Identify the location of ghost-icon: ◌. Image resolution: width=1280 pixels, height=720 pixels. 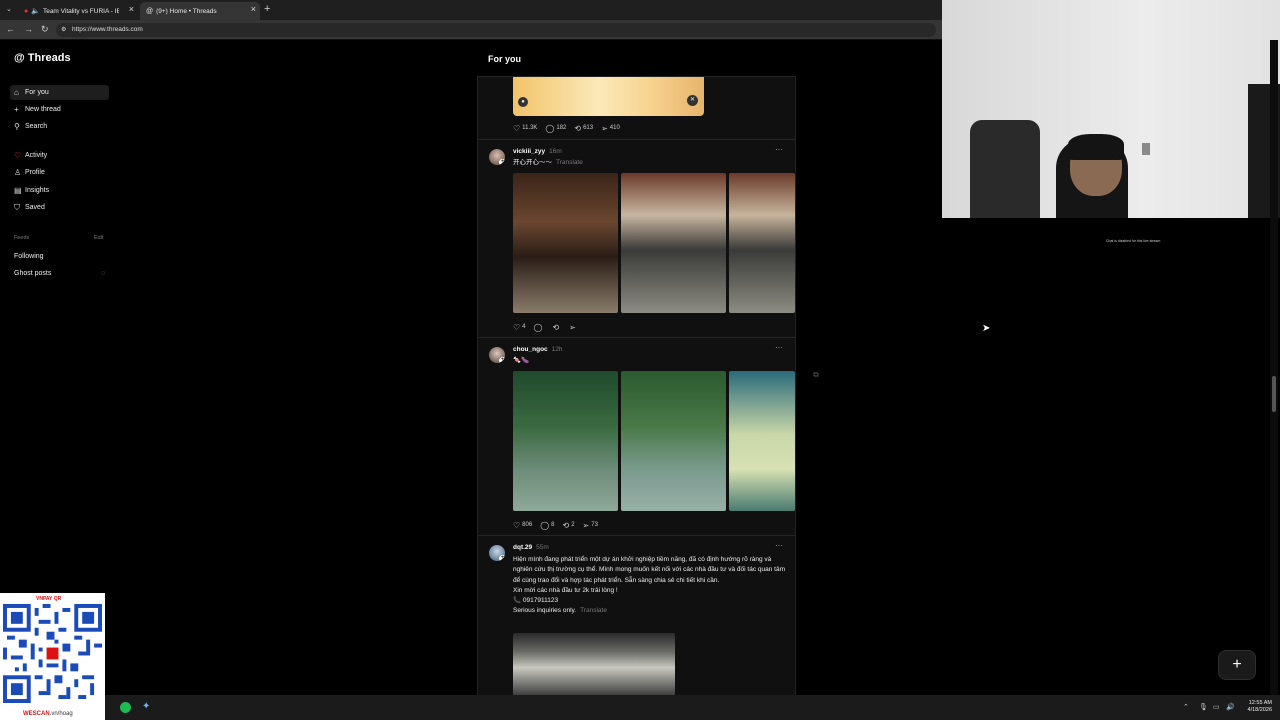
(102, 273).